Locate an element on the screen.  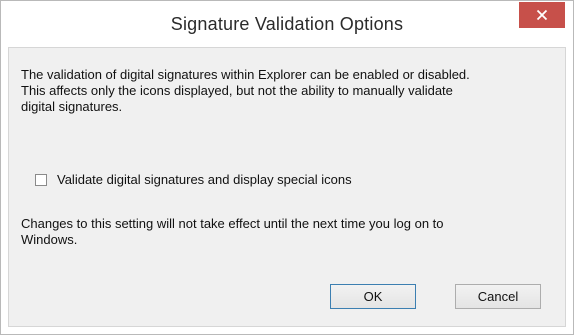
dialog-title: Signature Validation Options is located at coordinates (287, 24).